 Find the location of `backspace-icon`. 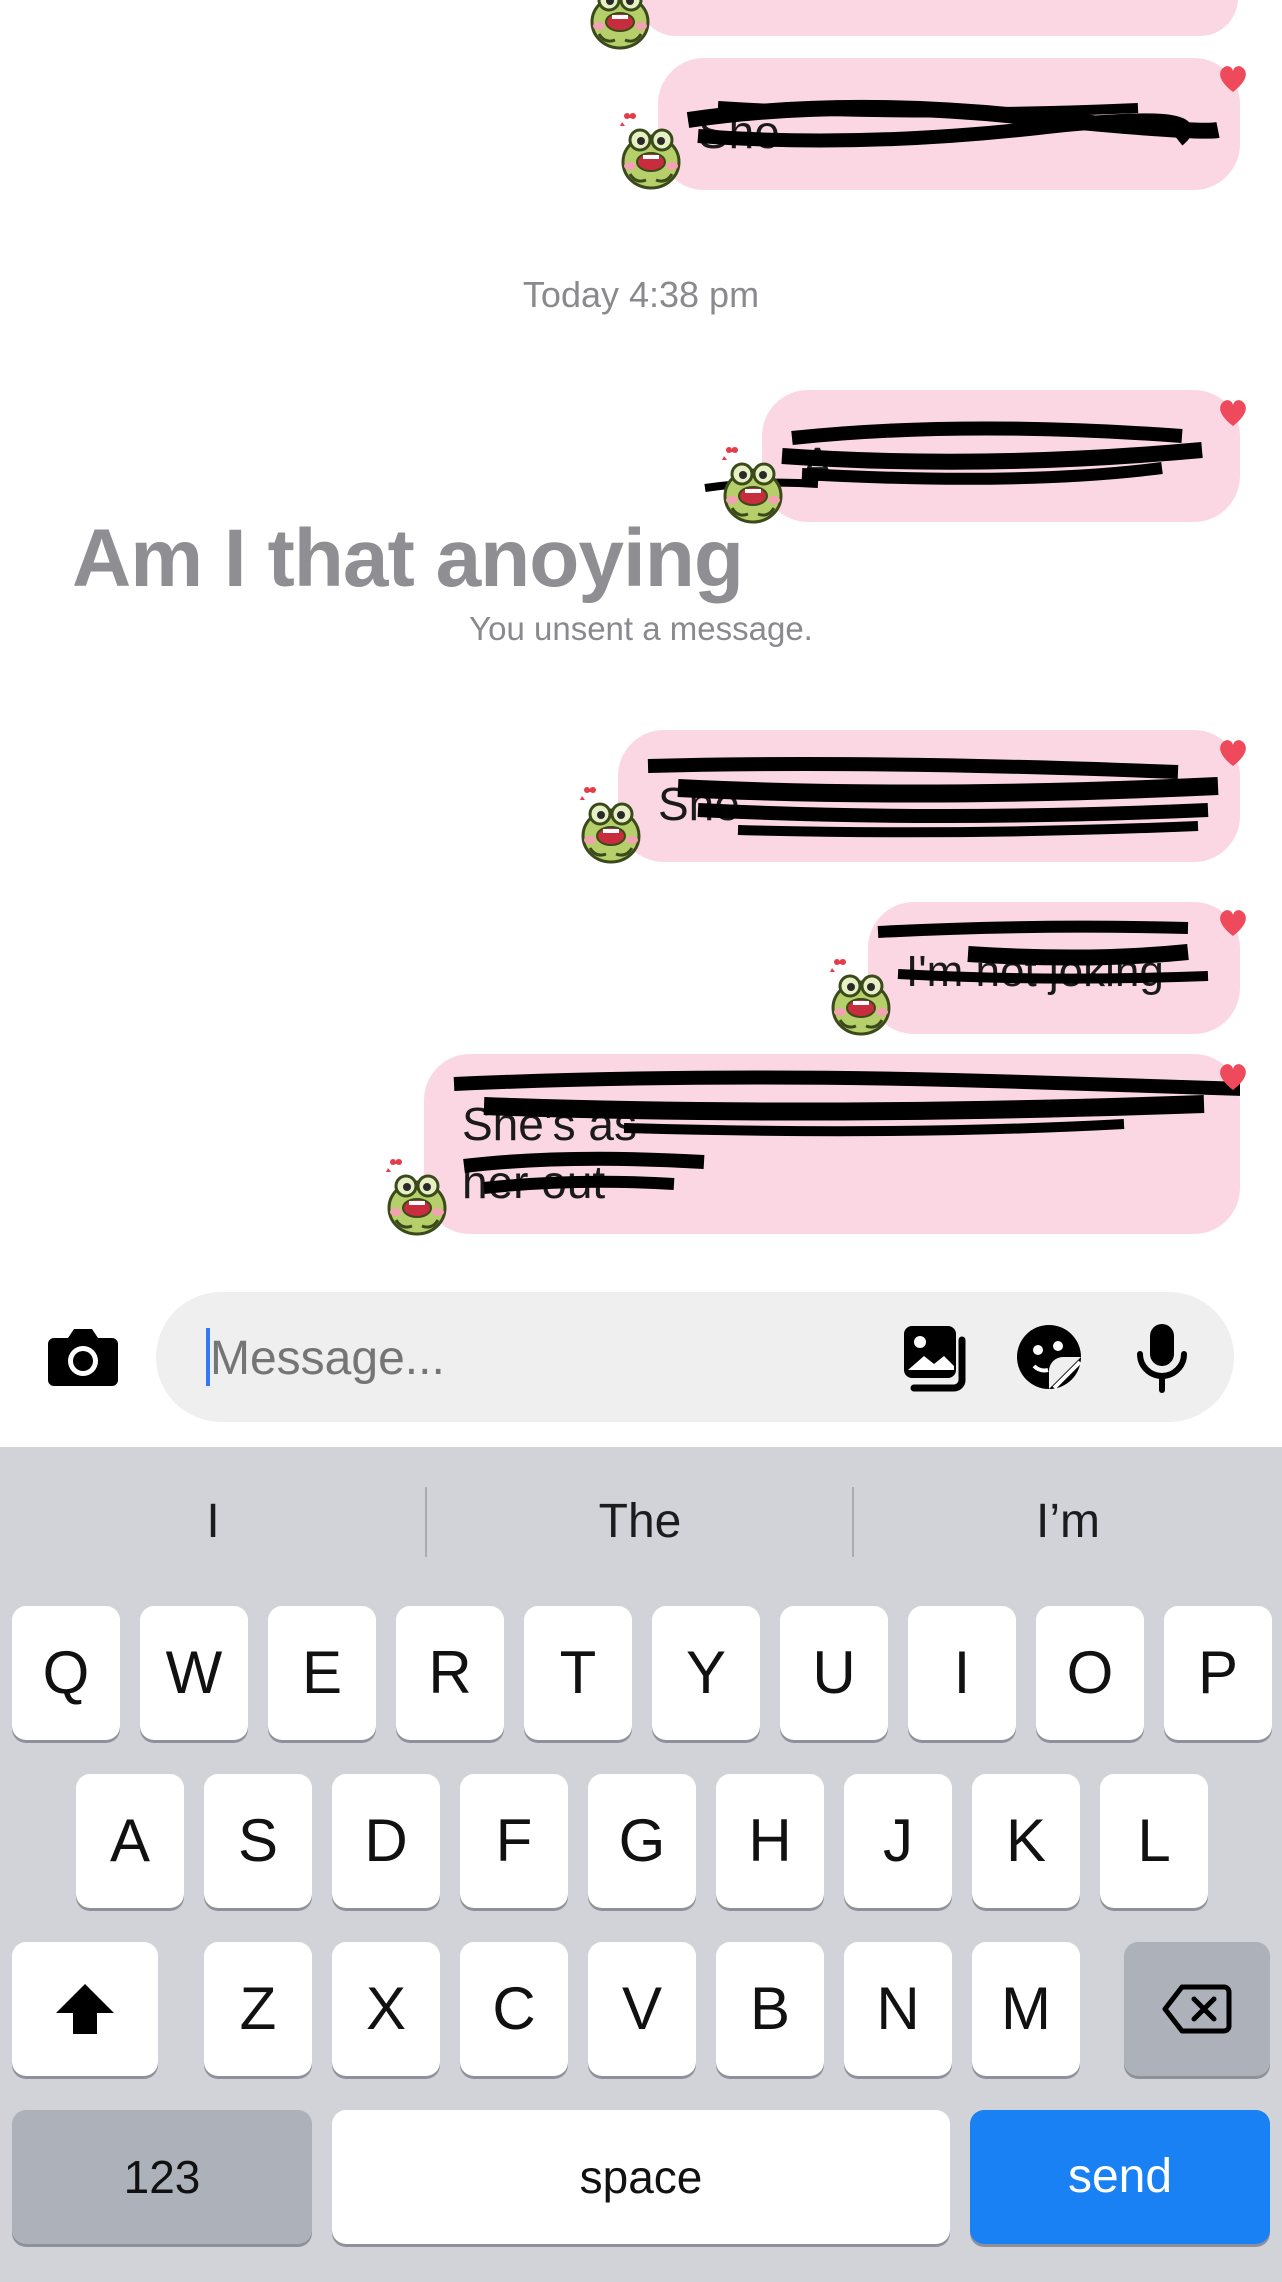

backspace-icon is located at coordinates (1197, 2009).